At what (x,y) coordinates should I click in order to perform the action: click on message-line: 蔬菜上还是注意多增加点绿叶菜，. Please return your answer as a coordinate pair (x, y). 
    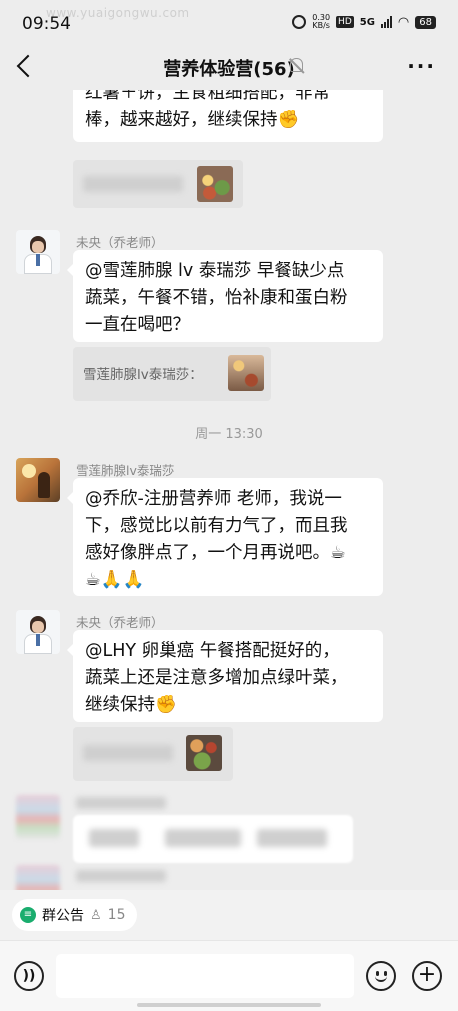
    Looking at the image, I should click on (216, 678).